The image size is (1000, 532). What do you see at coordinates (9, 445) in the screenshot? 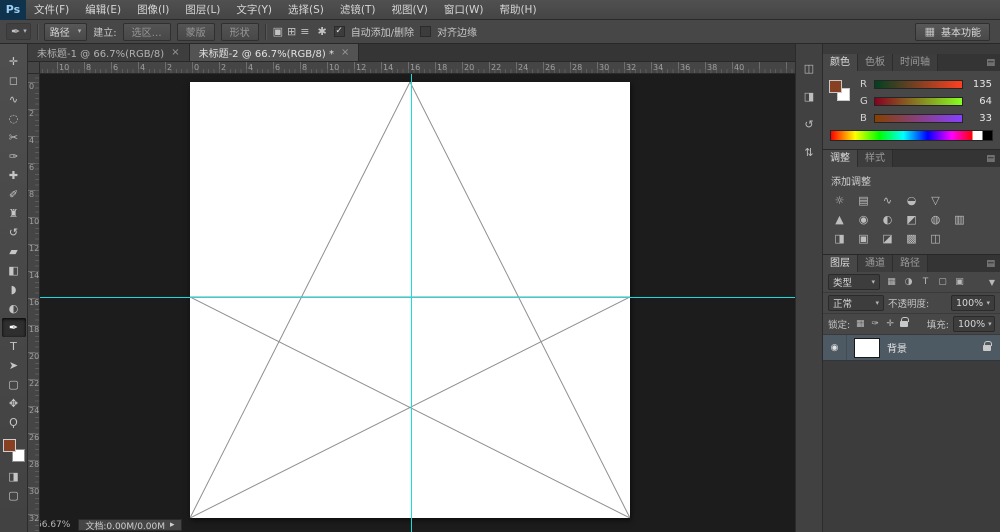
I see `foreground-swatch` at bounding box center [9, 445].